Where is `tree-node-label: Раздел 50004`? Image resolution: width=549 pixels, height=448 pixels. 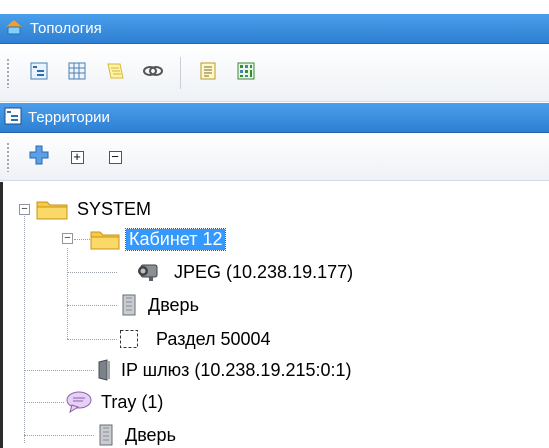 tree-node-label: Раздел 50004 is located at coordinates (213, 338).